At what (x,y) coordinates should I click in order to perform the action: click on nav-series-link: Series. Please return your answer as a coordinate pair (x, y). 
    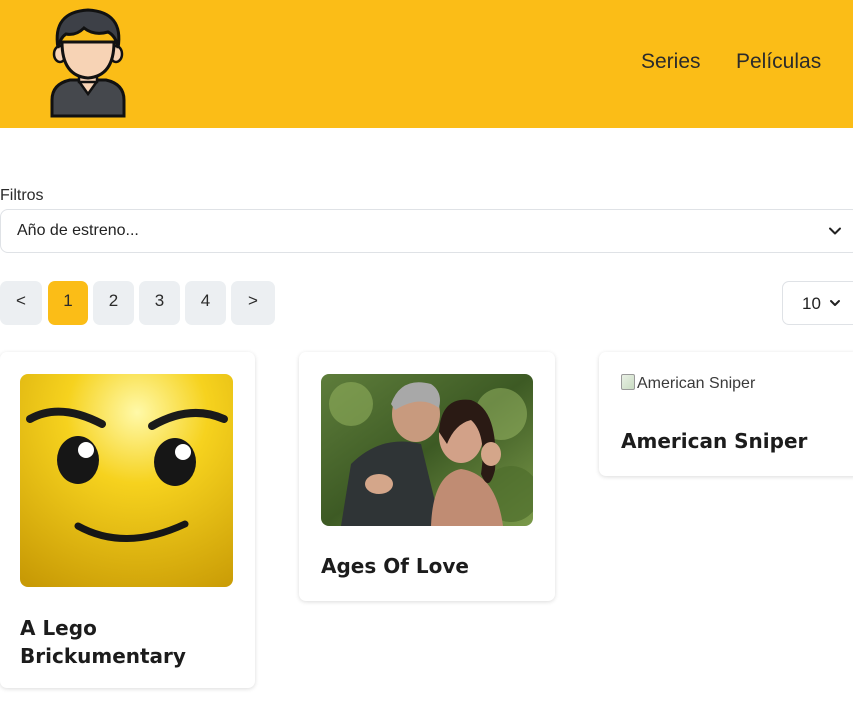
    Looking at the image, I should click on (671, 62).